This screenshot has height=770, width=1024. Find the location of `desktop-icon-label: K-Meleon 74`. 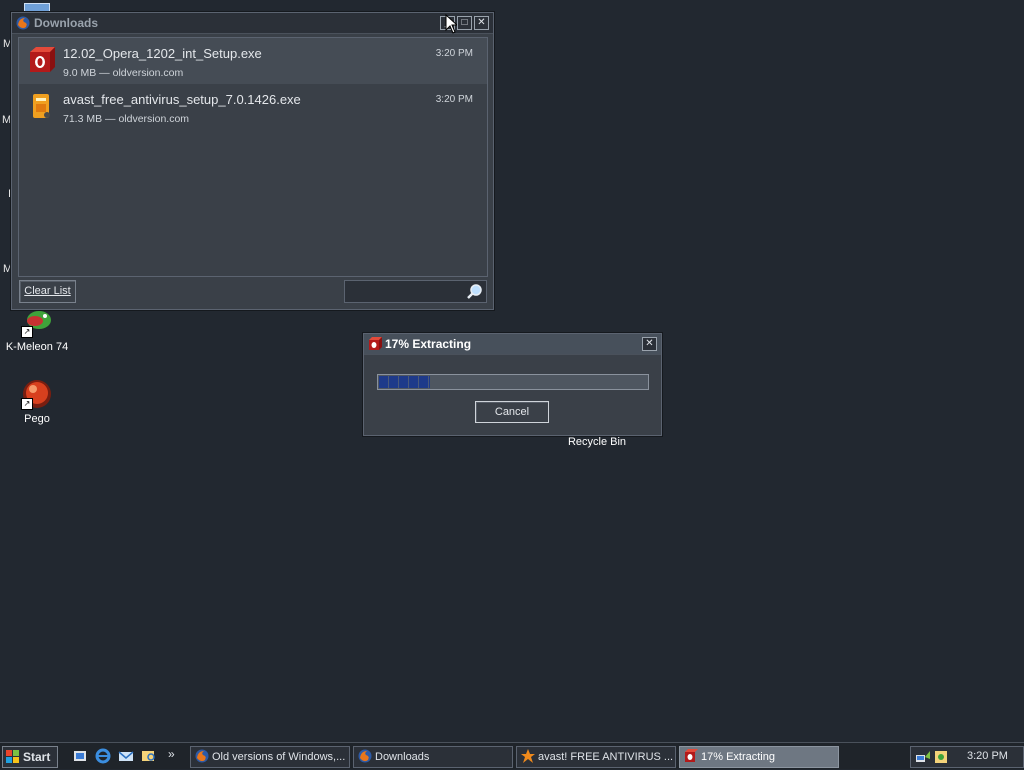

desktop-icon-label: K-Meleon 74 is located at coordinates (37, 347).